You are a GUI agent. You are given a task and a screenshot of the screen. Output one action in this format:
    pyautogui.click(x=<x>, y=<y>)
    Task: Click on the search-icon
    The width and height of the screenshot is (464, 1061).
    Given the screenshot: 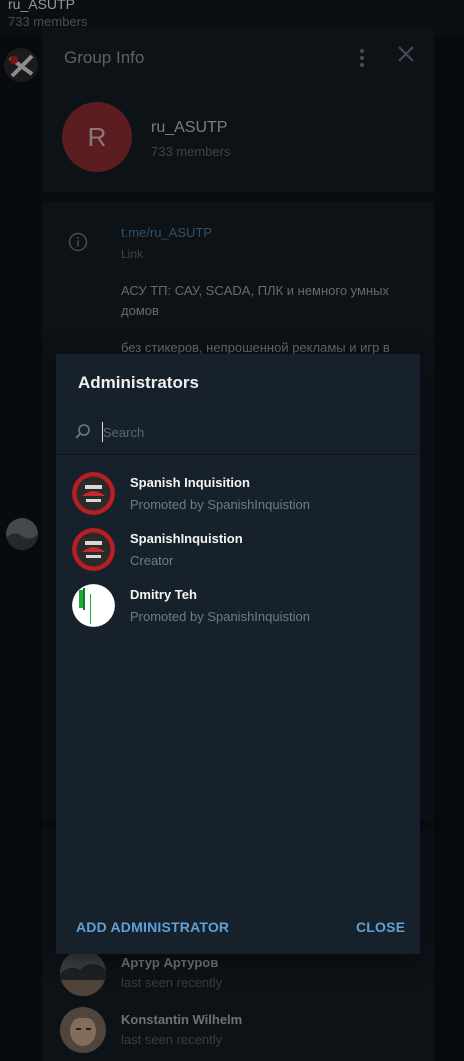 What is the action you would take?
    pyautogui.click(x=83, y=432)
    